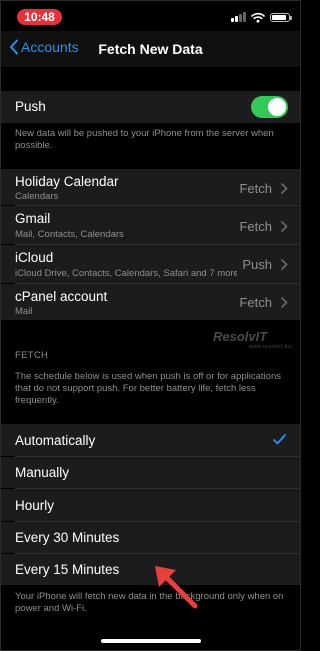 The image size is (320, 651). I want to click on arrow-icon, so click(176, 587).